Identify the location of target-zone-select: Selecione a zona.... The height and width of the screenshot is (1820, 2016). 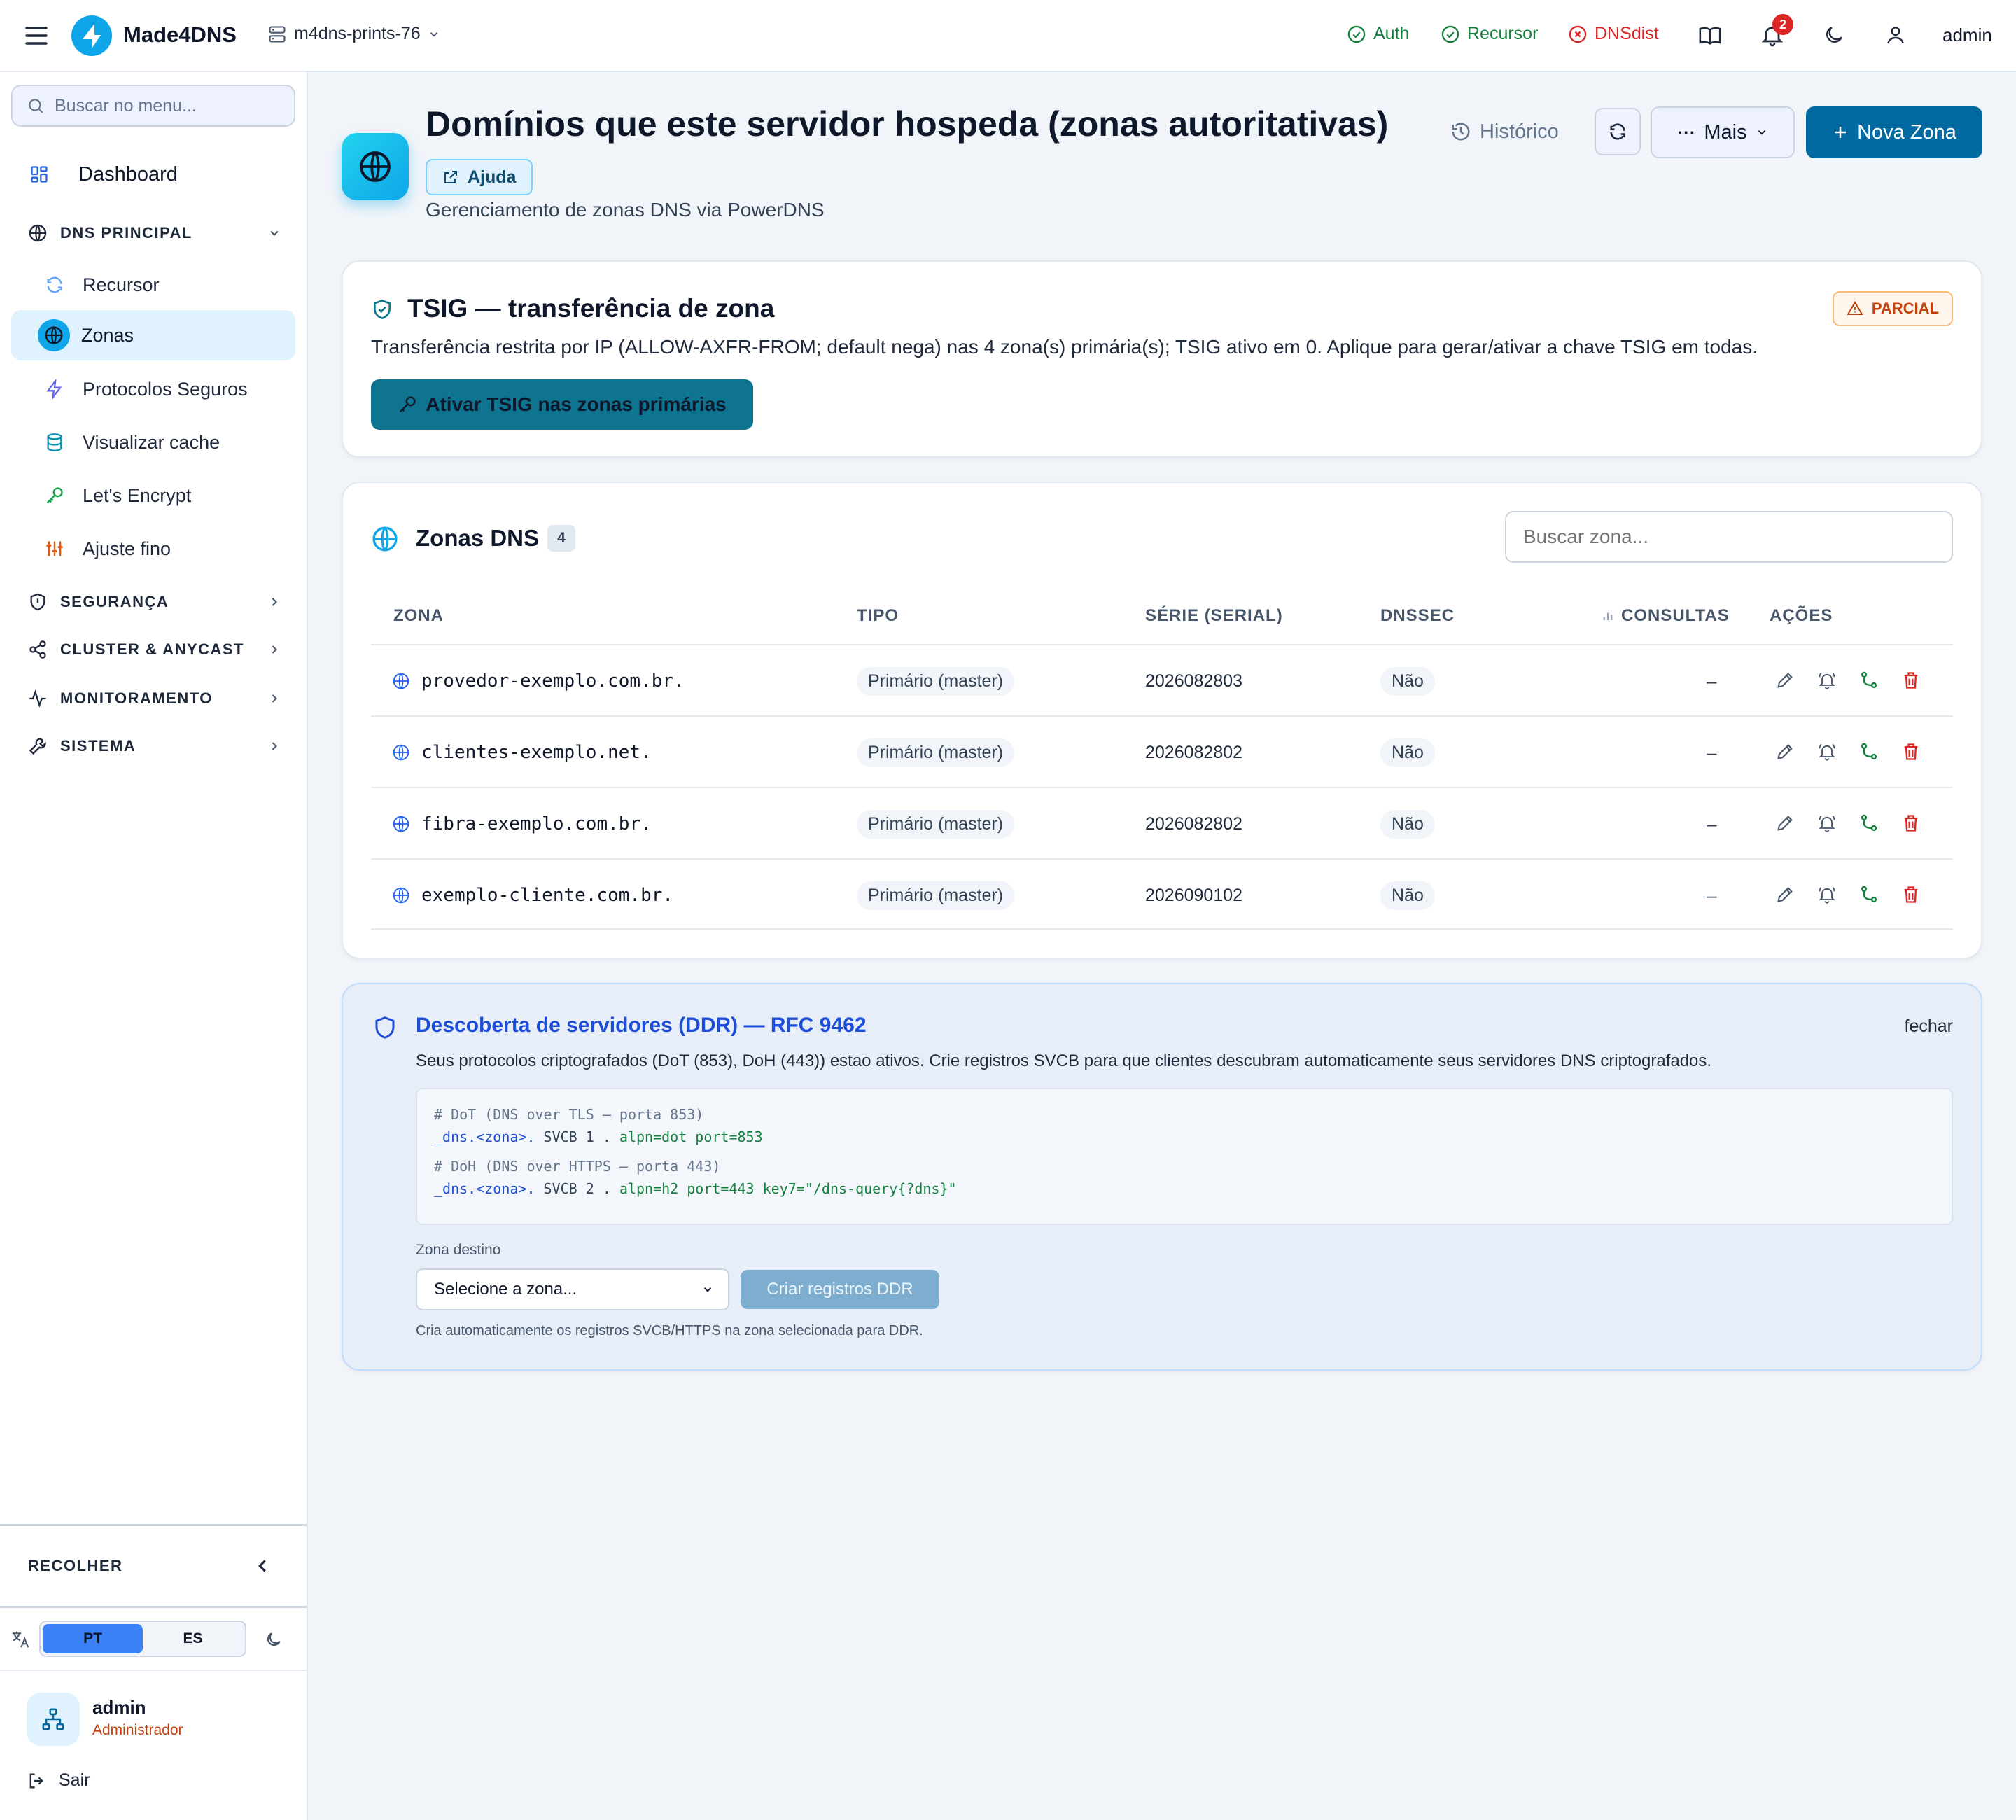
(572, 1289).